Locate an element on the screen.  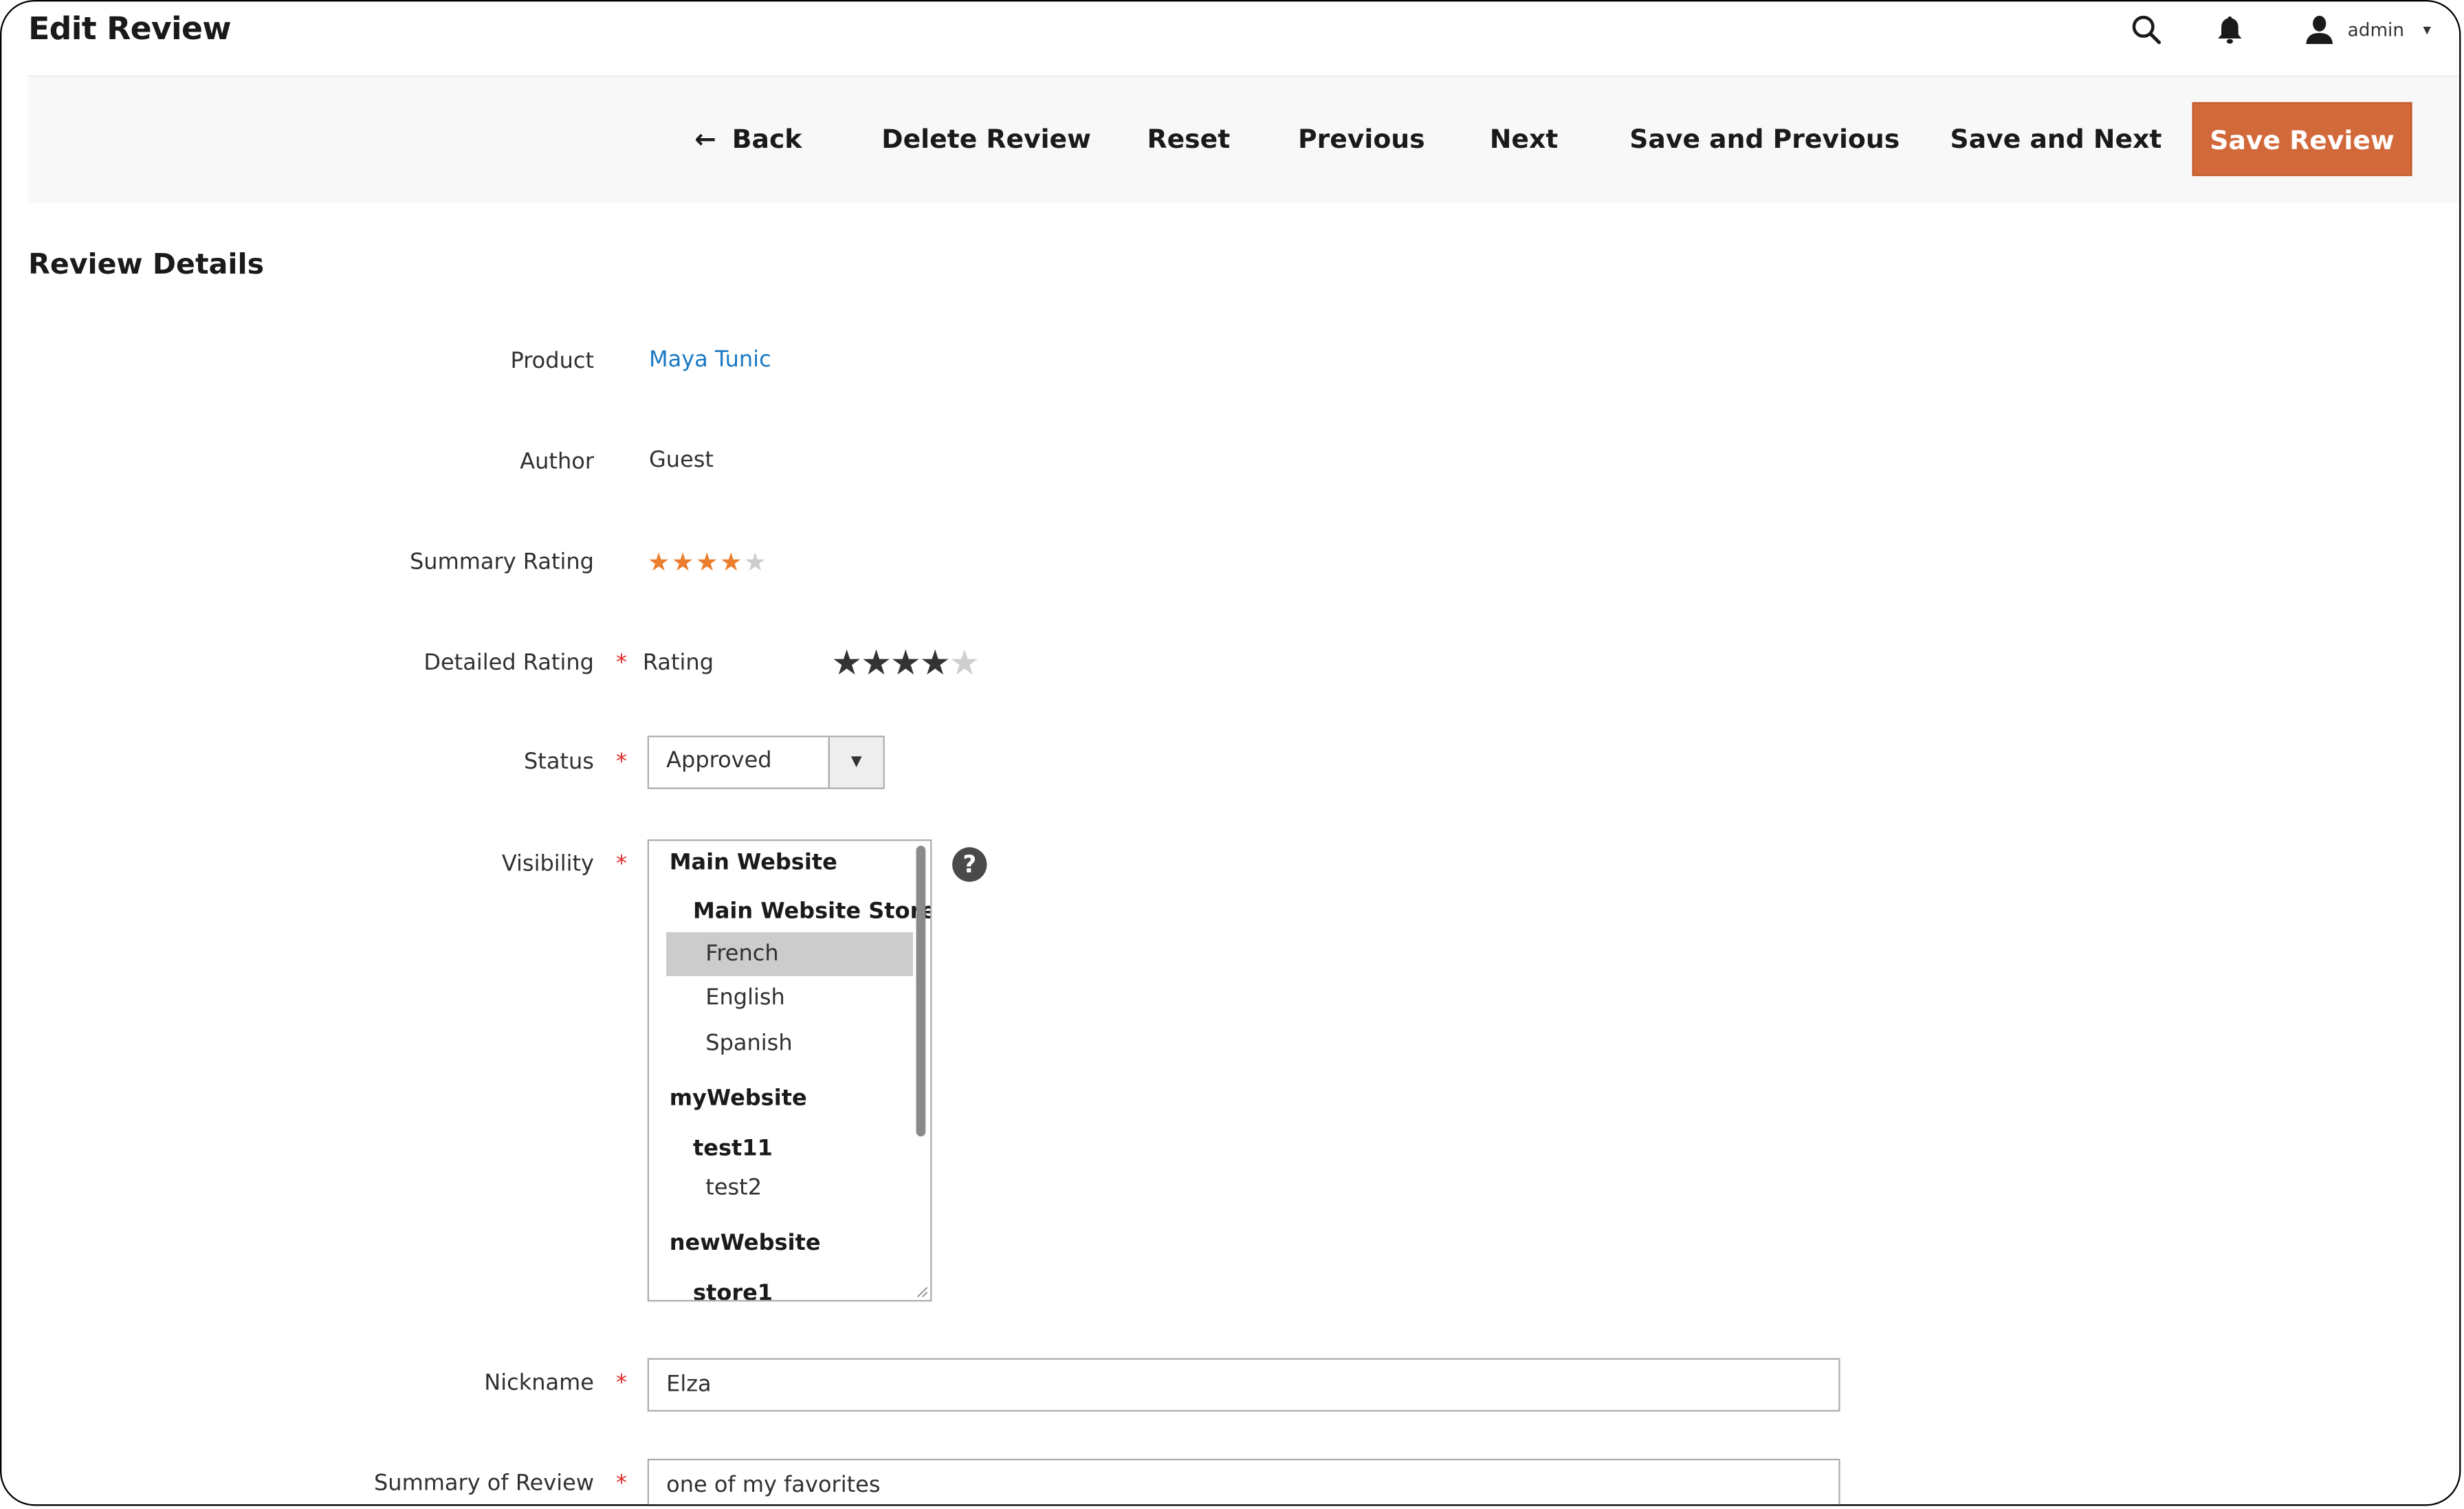
save-and-next-button: Save and Next is located at coordinates (2056, 140).